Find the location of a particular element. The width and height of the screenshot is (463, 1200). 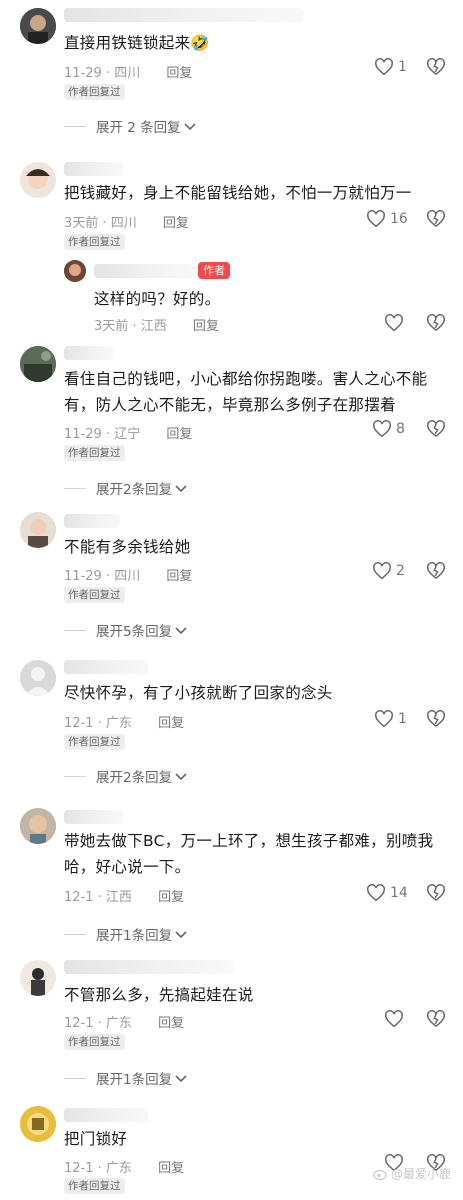

reply-meta: 3天前 · 江西 回复 is located at coordinates (156, 326).